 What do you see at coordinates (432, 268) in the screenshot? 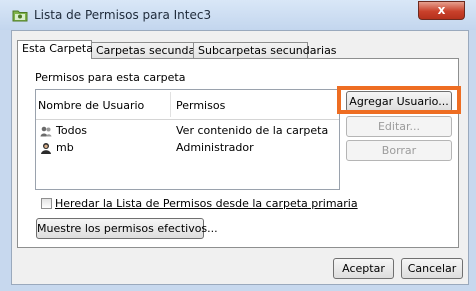
I see `cancel-button: Cancelar` at bounding box center [432, 268].